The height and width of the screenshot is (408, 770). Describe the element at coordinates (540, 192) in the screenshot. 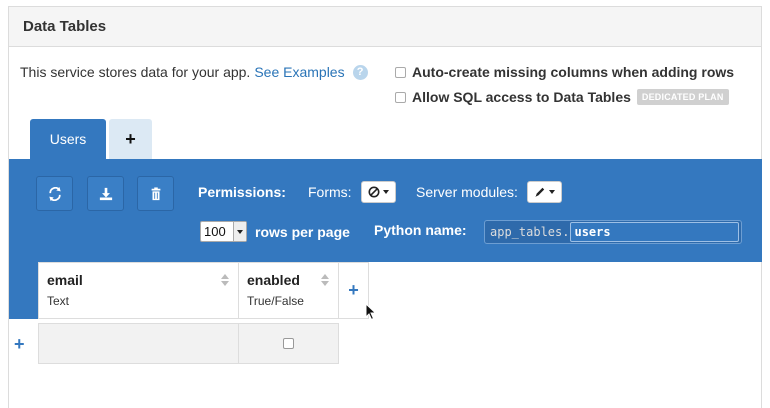

I see `pencil-icon` at that location.